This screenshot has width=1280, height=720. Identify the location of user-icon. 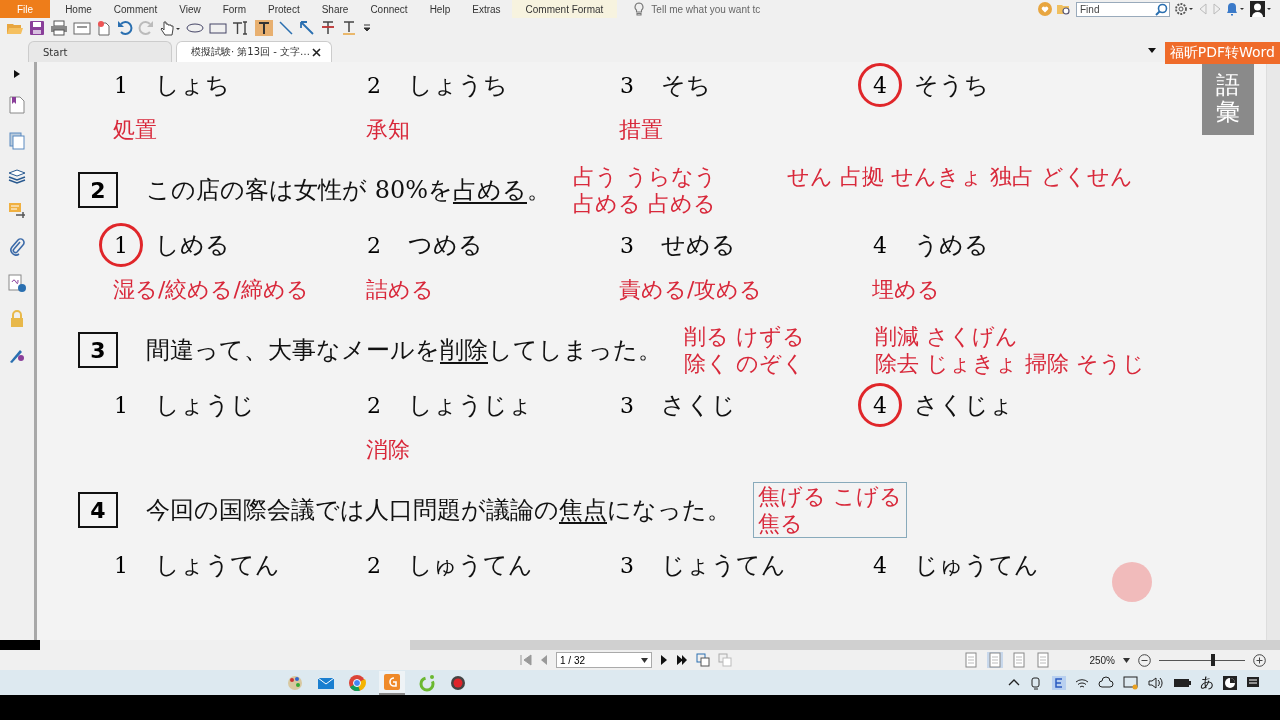
(1261, 9).